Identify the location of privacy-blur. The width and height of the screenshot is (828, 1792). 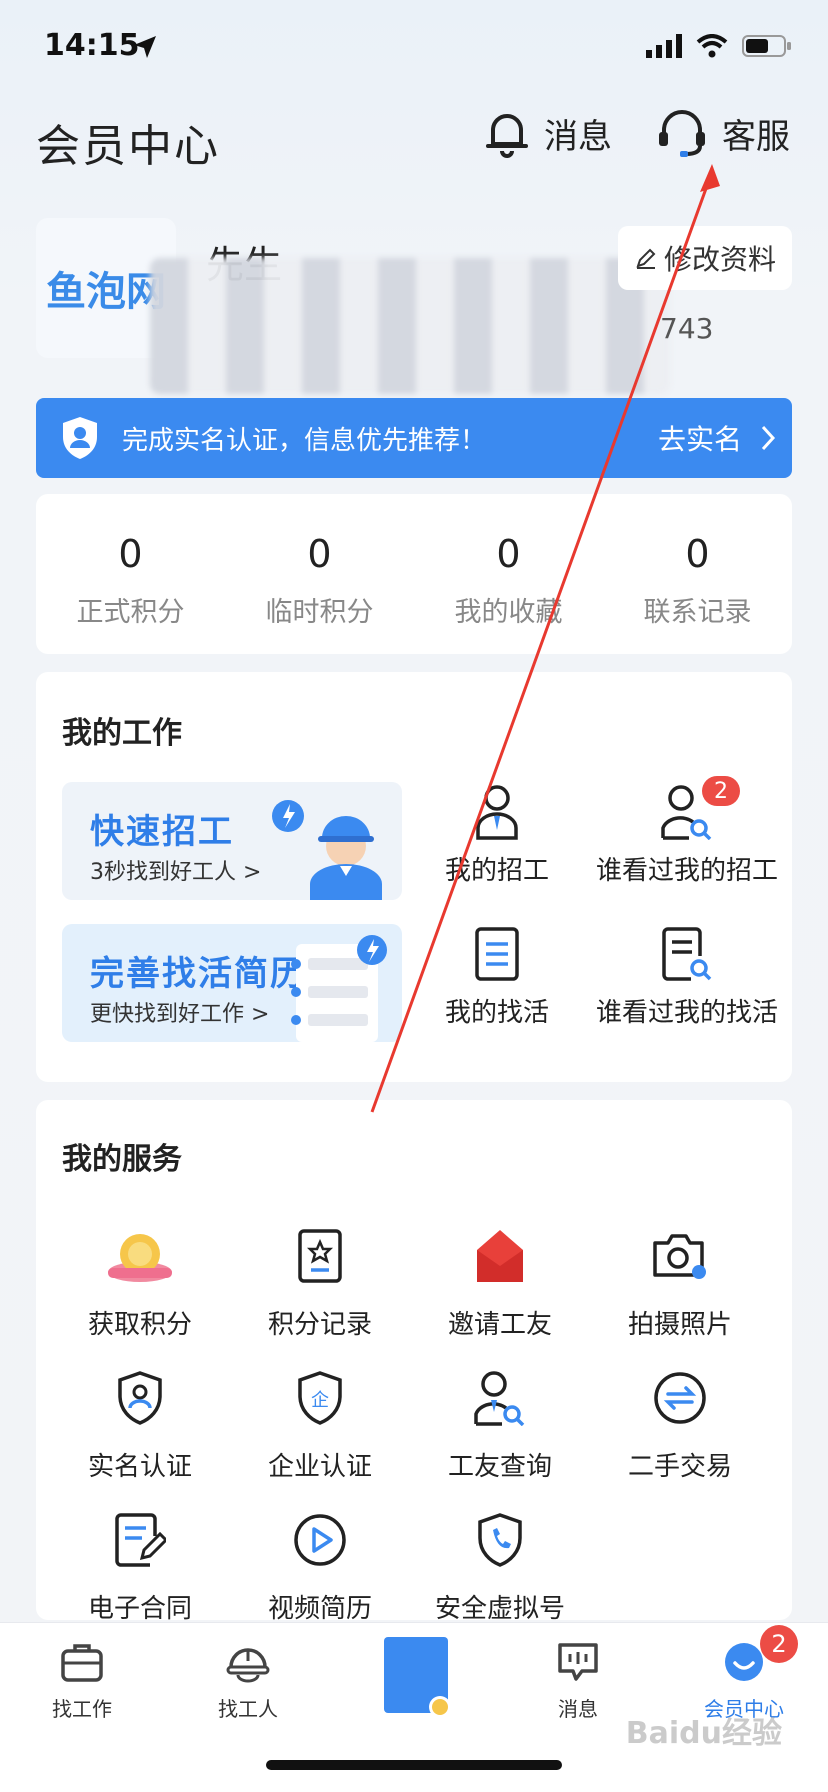
(410, 326).